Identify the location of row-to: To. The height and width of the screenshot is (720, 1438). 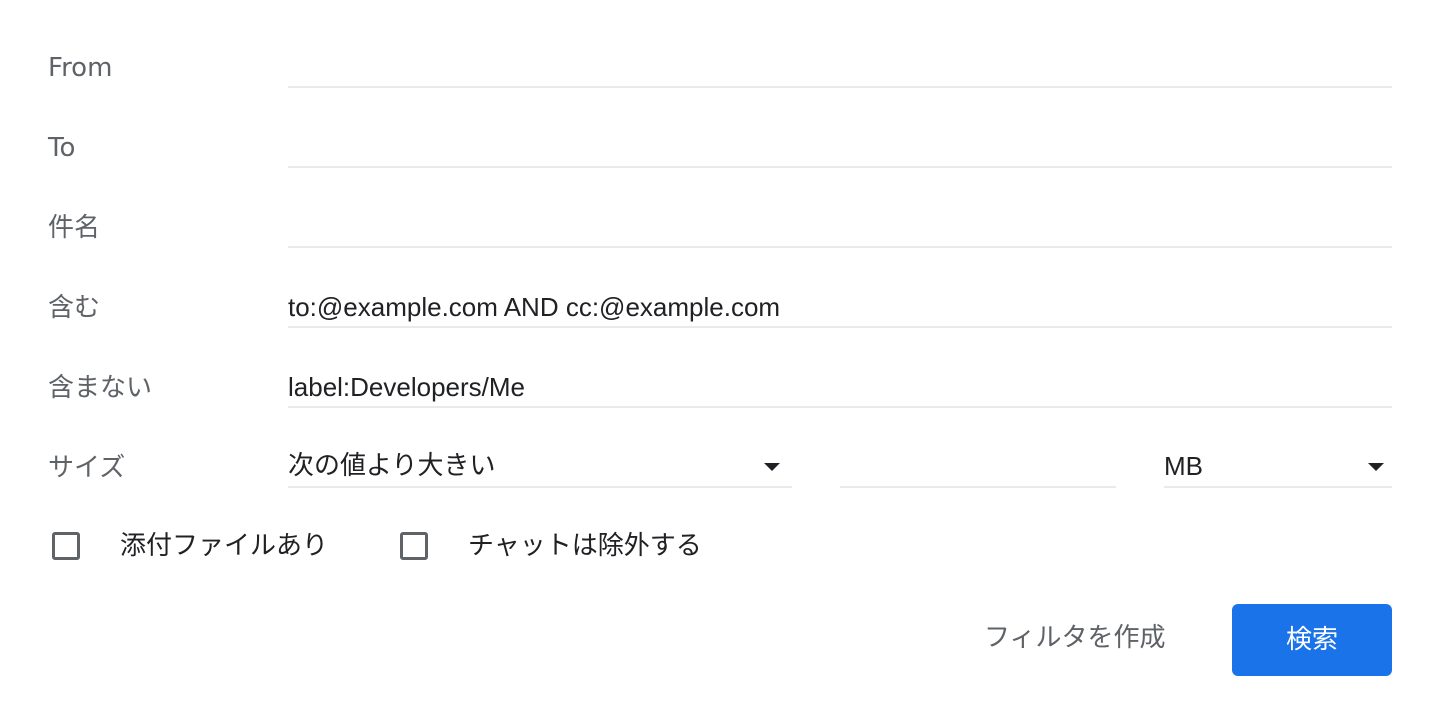
(719, 168).